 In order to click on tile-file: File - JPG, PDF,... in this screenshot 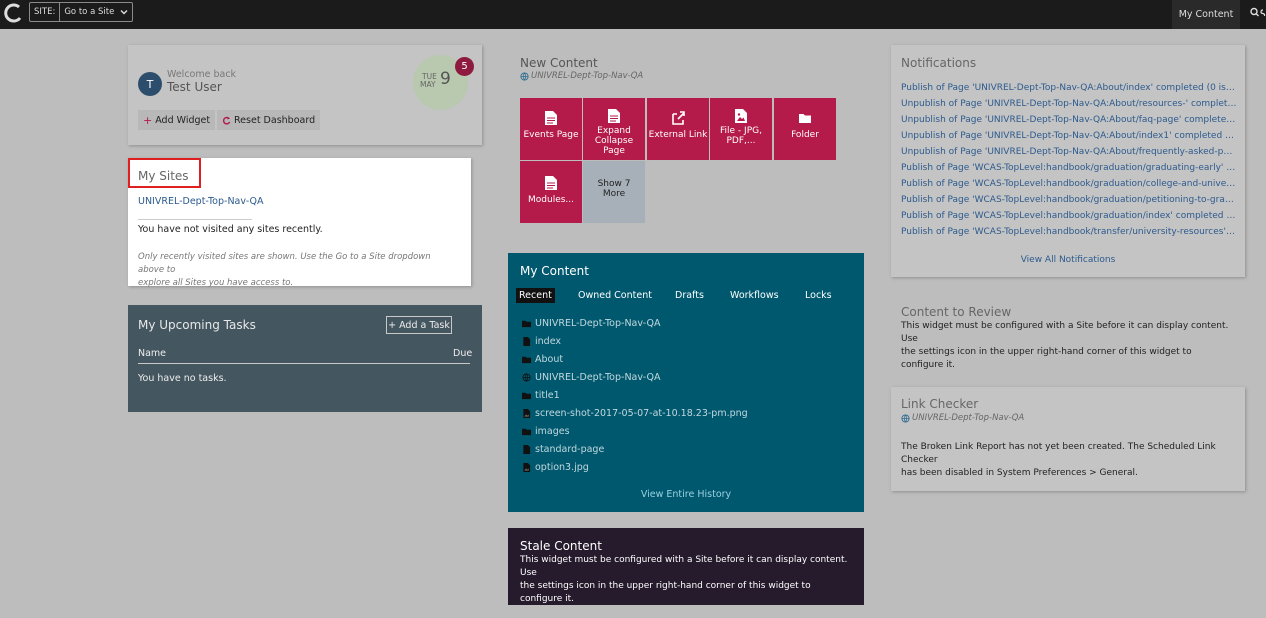, I will do `click(741, 129)`.